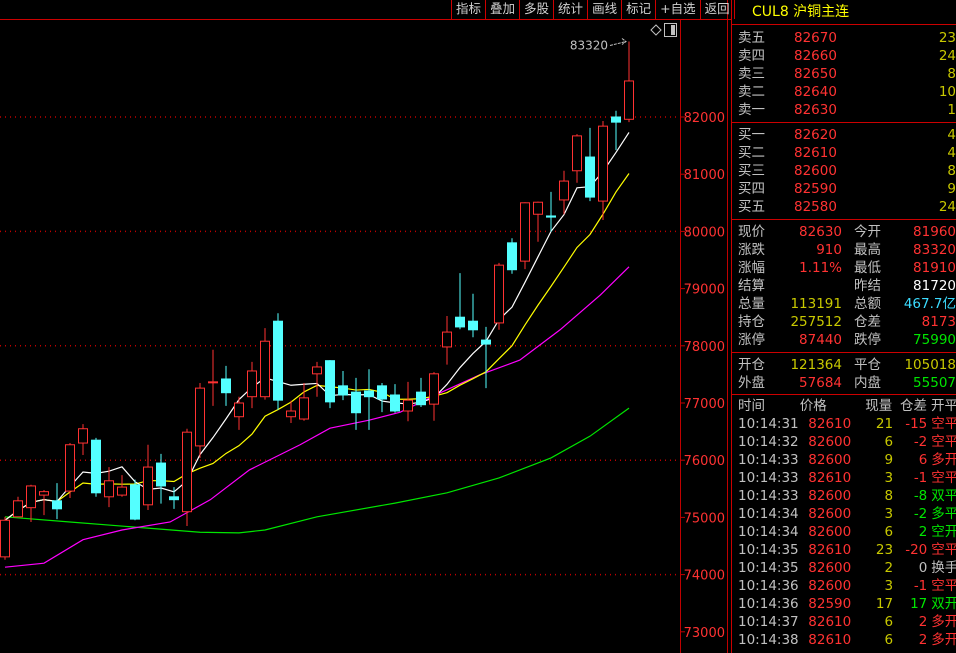 This screenshot has width=956, height=653. What do you see at coordinates (844, 171) in the screenshot?
I see `bid-row: 买三 82600 8` at bounding box center [844, 171].